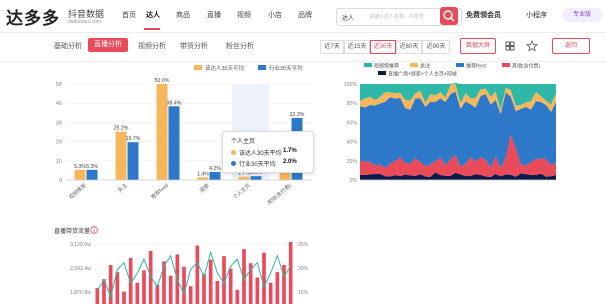 Image resolution: width=606 pixels, height=304 pixels. I want to click on y-right-tick: 15%, so click(303, 293).